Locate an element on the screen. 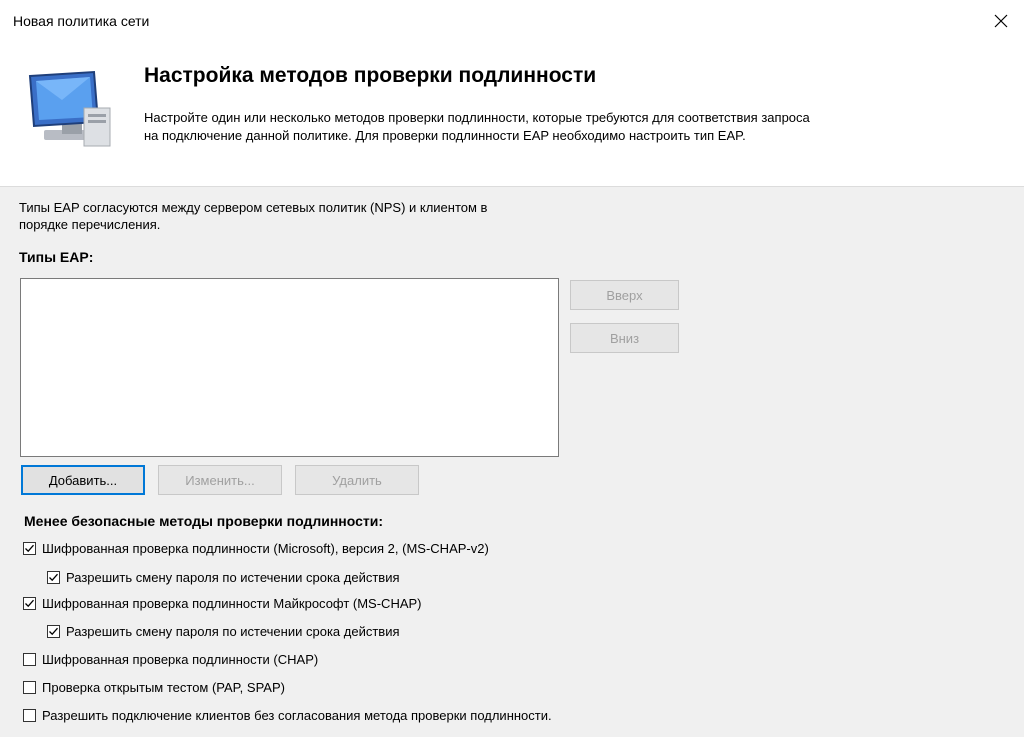  delete-eap-button: Удалить is located at coordinates (357, 480).